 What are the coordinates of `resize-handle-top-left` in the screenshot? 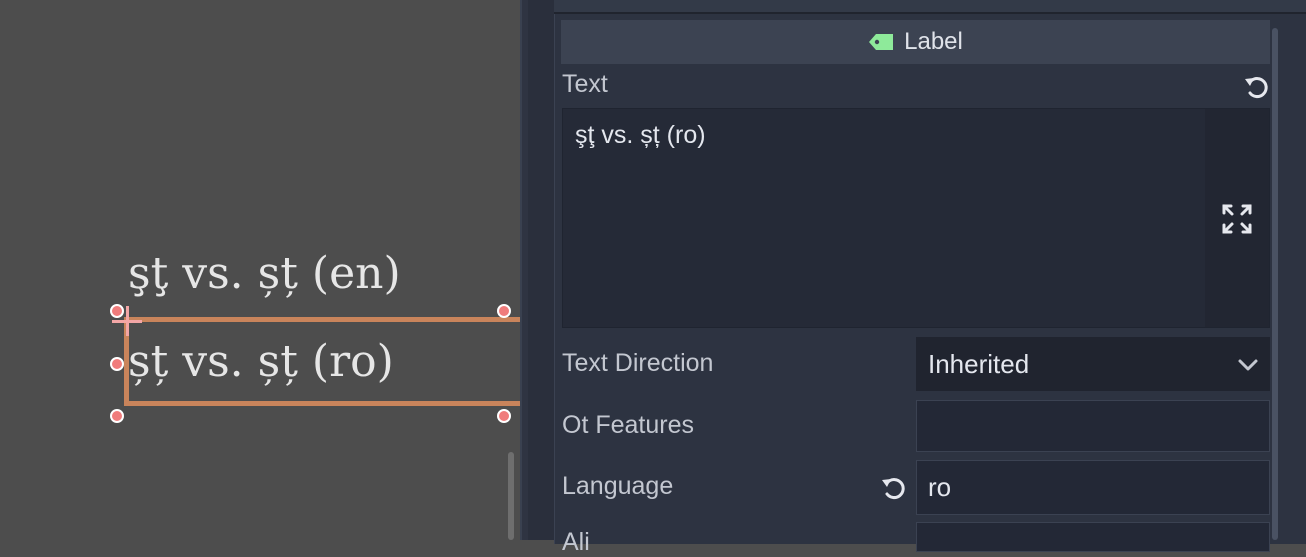 It's located at (117, 311).